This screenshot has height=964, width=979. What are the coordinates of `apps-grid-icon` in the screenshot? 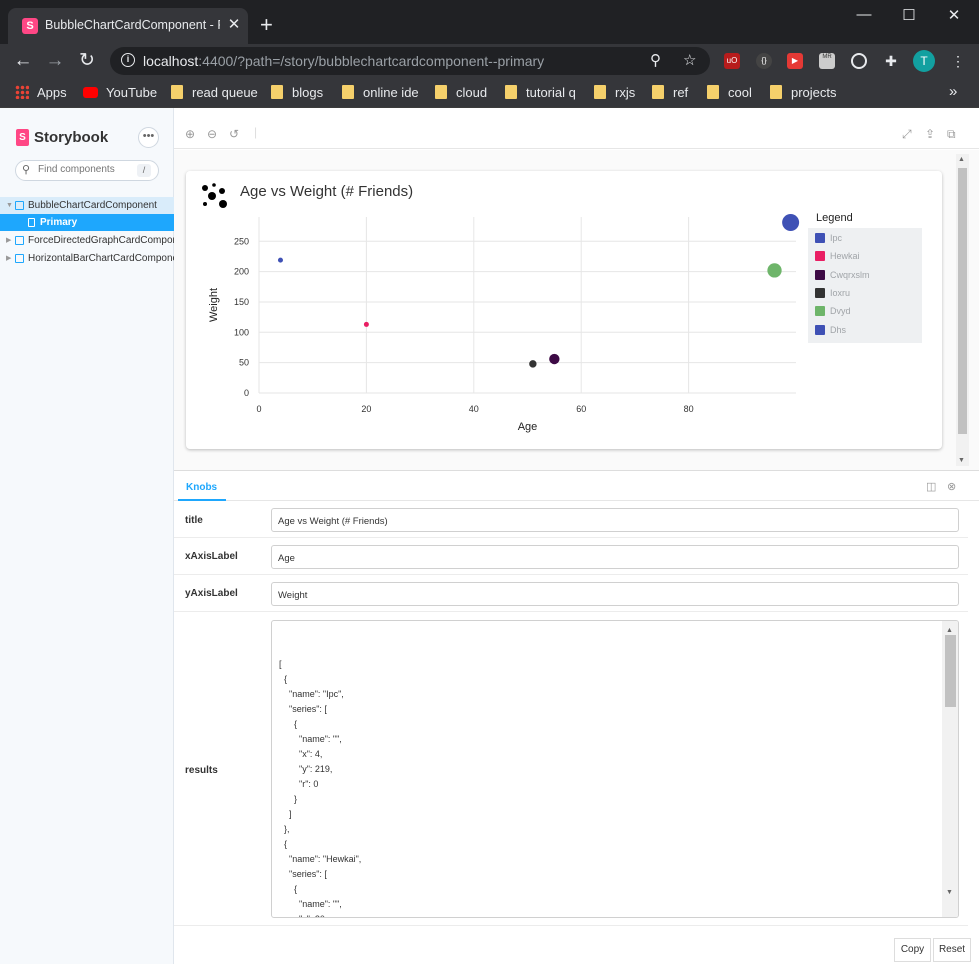 It's located at (22, 92).